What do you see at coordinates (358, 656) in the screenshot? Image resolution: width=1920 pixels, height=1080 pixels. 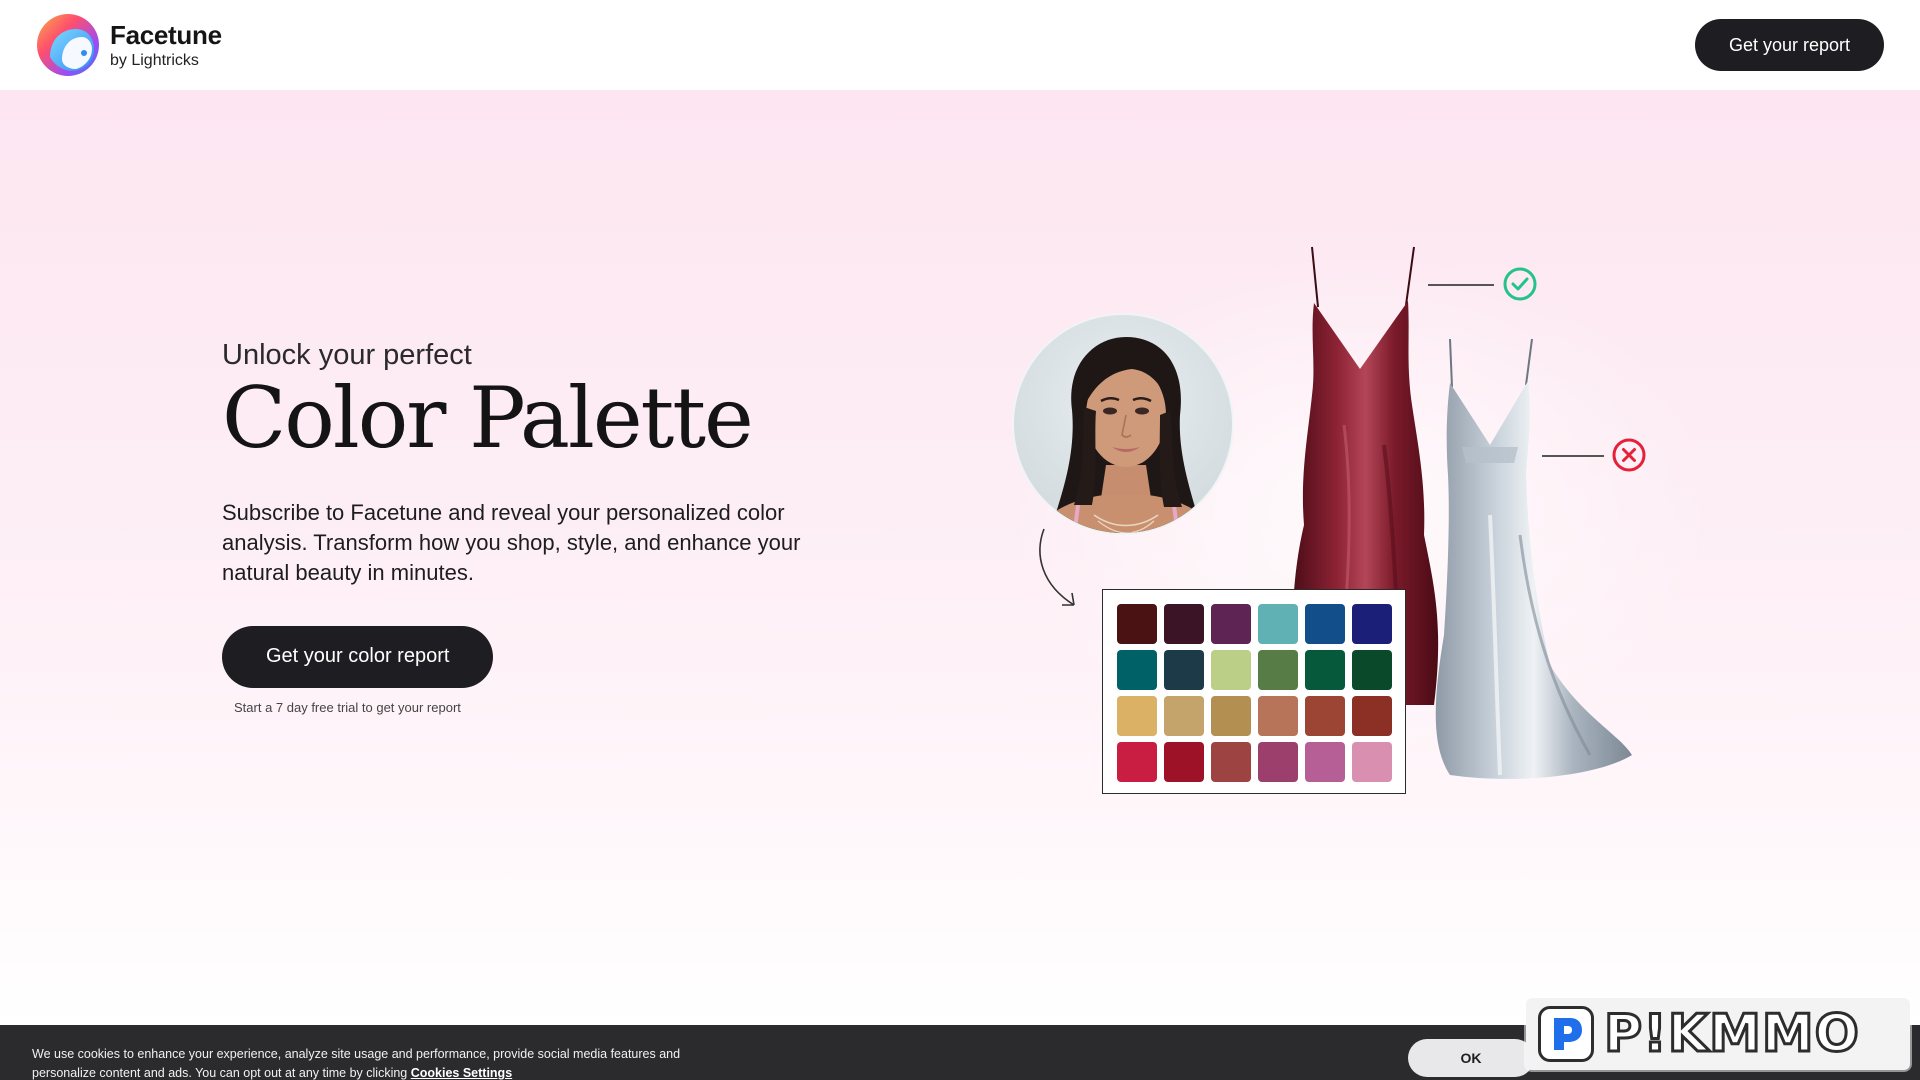 I see `get-color-report-button: Get your color report` at bounding box center [358, 656].